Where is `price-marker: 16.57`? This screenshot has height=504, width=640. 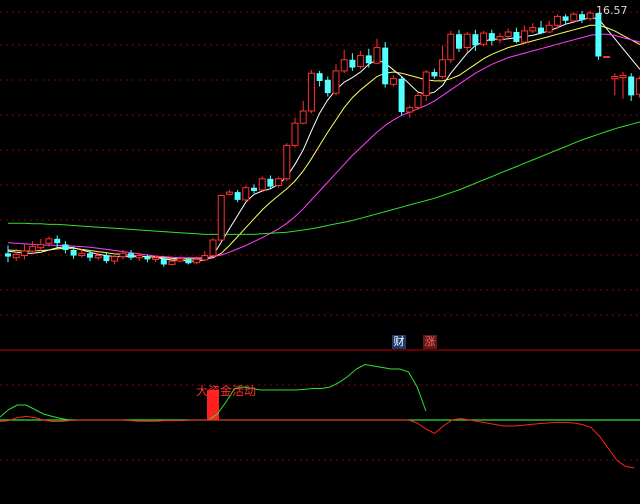 price-marker: 16.57 is located at coordinates (612, 10).